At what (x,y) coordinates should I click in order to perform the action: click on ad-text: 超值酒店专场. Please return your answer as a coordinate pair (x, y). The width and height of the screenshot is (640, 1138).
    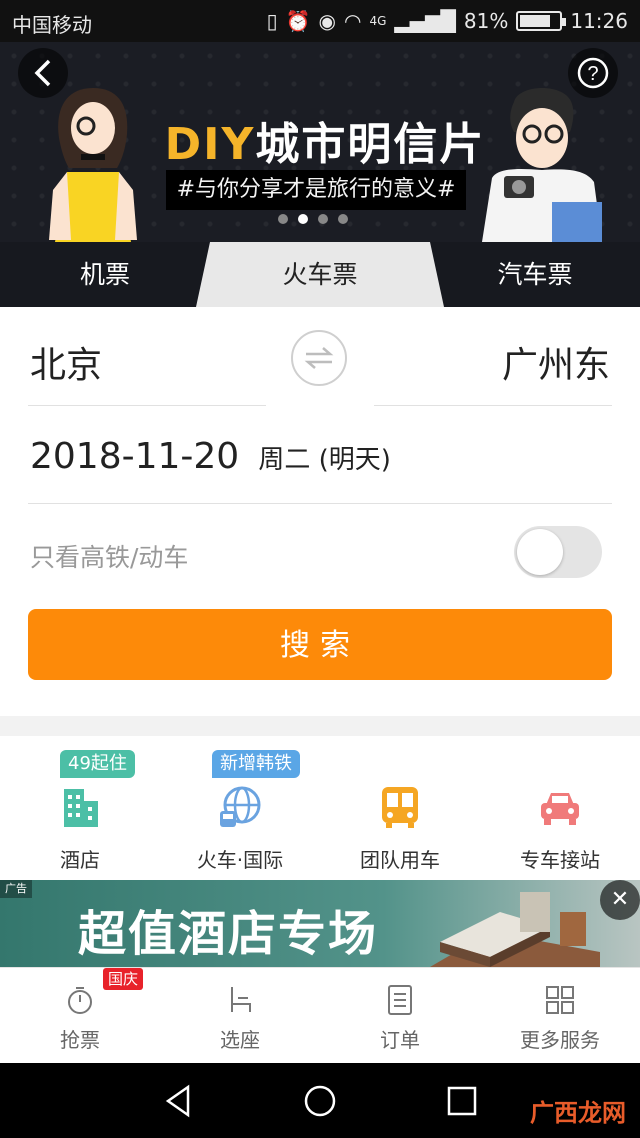
    Looking at the image, I should click on (228, 934).